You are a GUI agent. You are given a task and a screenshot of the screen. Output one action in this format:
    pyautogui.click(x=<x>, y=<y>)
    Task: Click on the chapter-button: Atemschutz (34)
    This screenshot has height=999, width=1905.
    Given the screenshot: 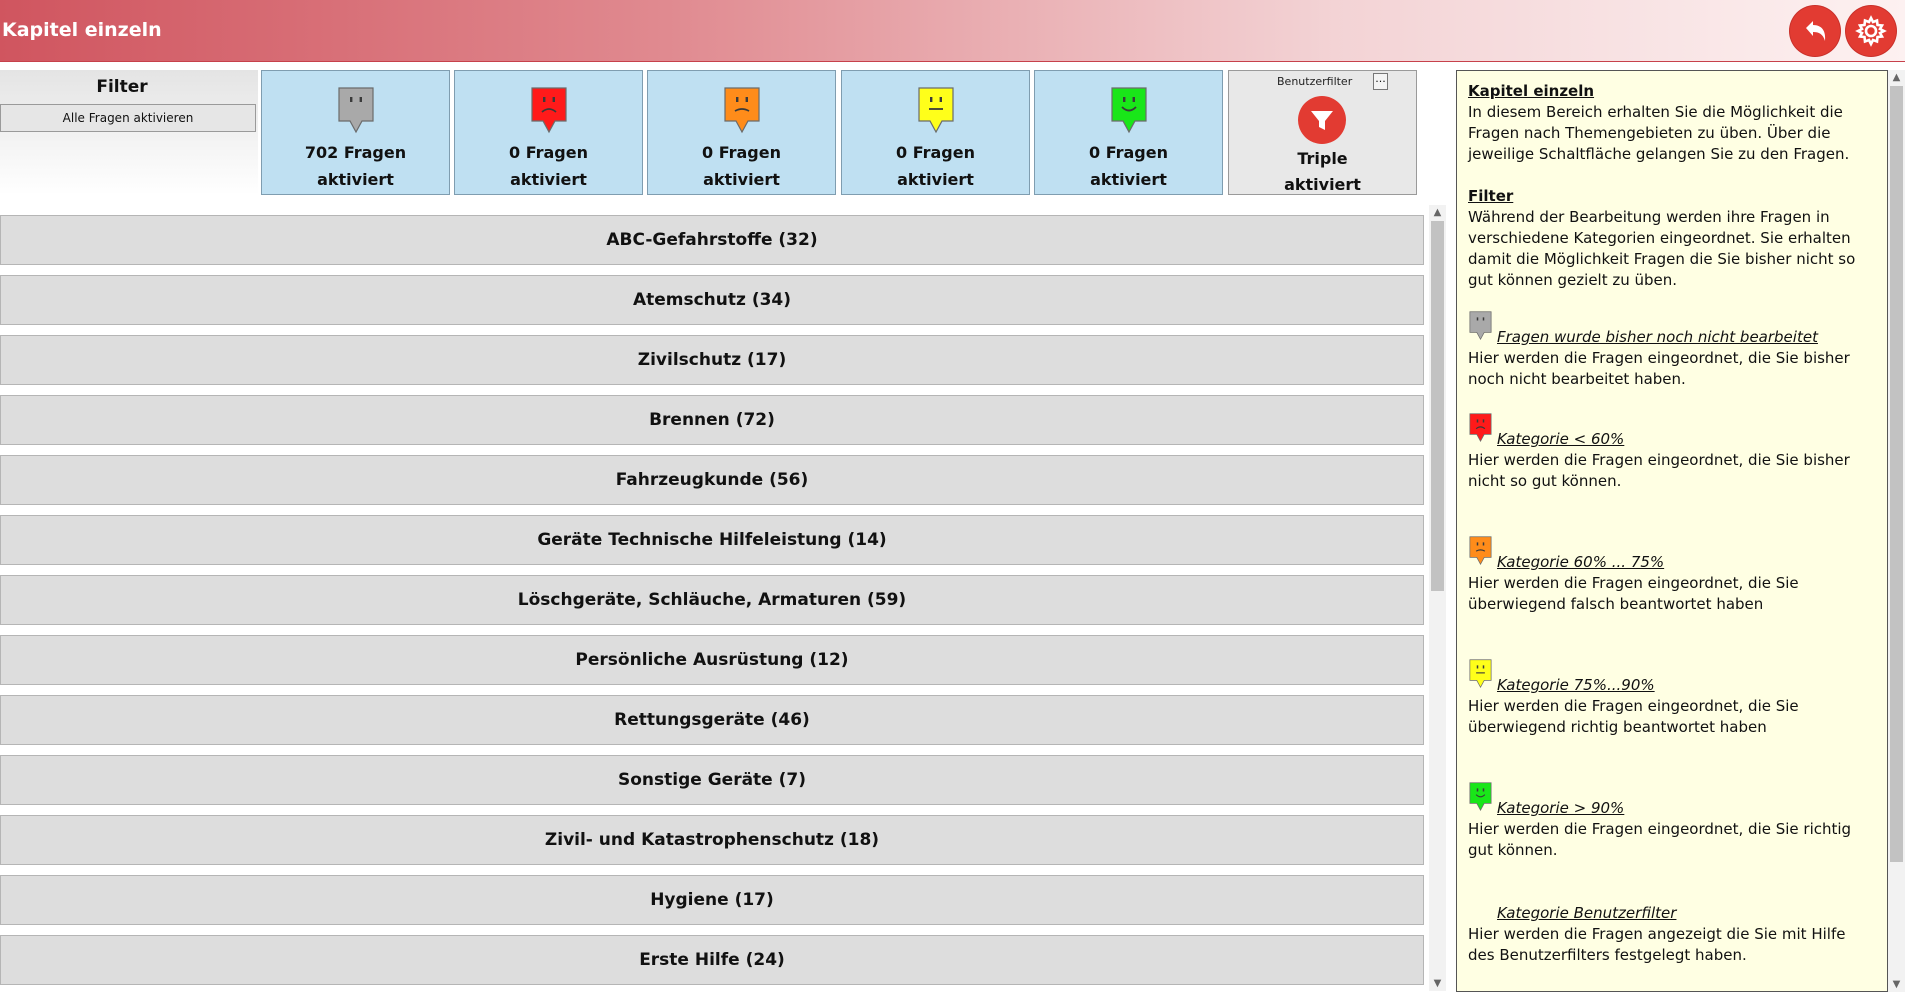 What is the action you would take?
    pyautogui.click(x=712, y=300)
    